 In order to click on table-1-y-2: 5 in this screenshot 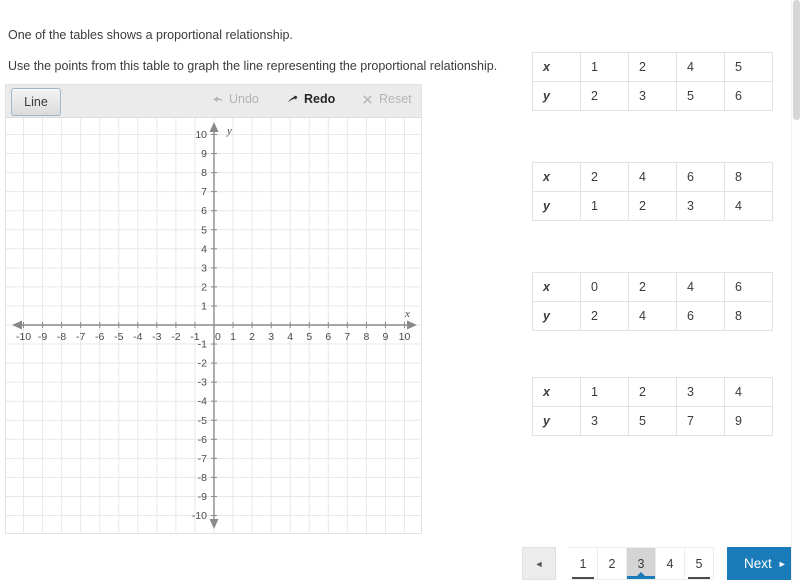, I will do `click(700, 96)`.